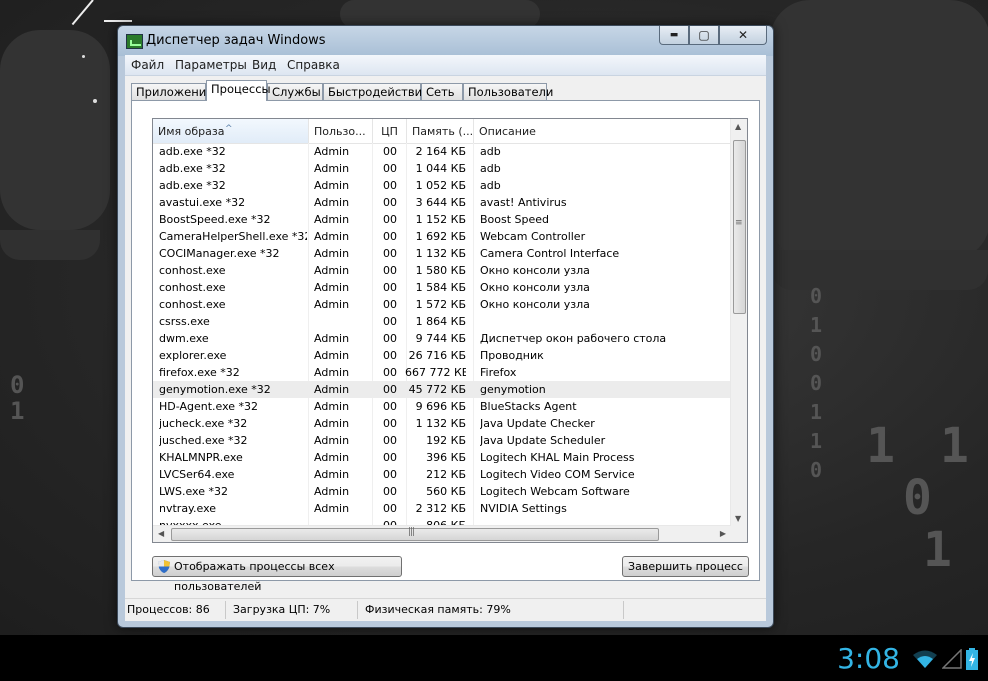 This screenshot has height=681, width=988. Describe the element at coordinates (277, 574) in the screenshot. I see `show-all-users-button: Отображать процессы всех пользователей` at that location.